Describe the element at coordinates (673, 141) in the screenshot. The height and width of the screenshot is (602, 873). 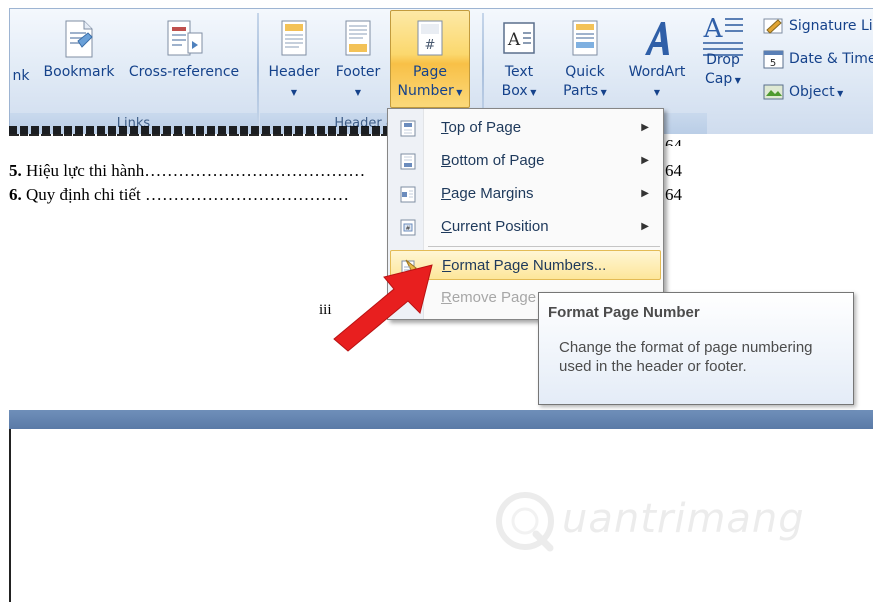
I see `toc-row-page-partial: 64` at that location.